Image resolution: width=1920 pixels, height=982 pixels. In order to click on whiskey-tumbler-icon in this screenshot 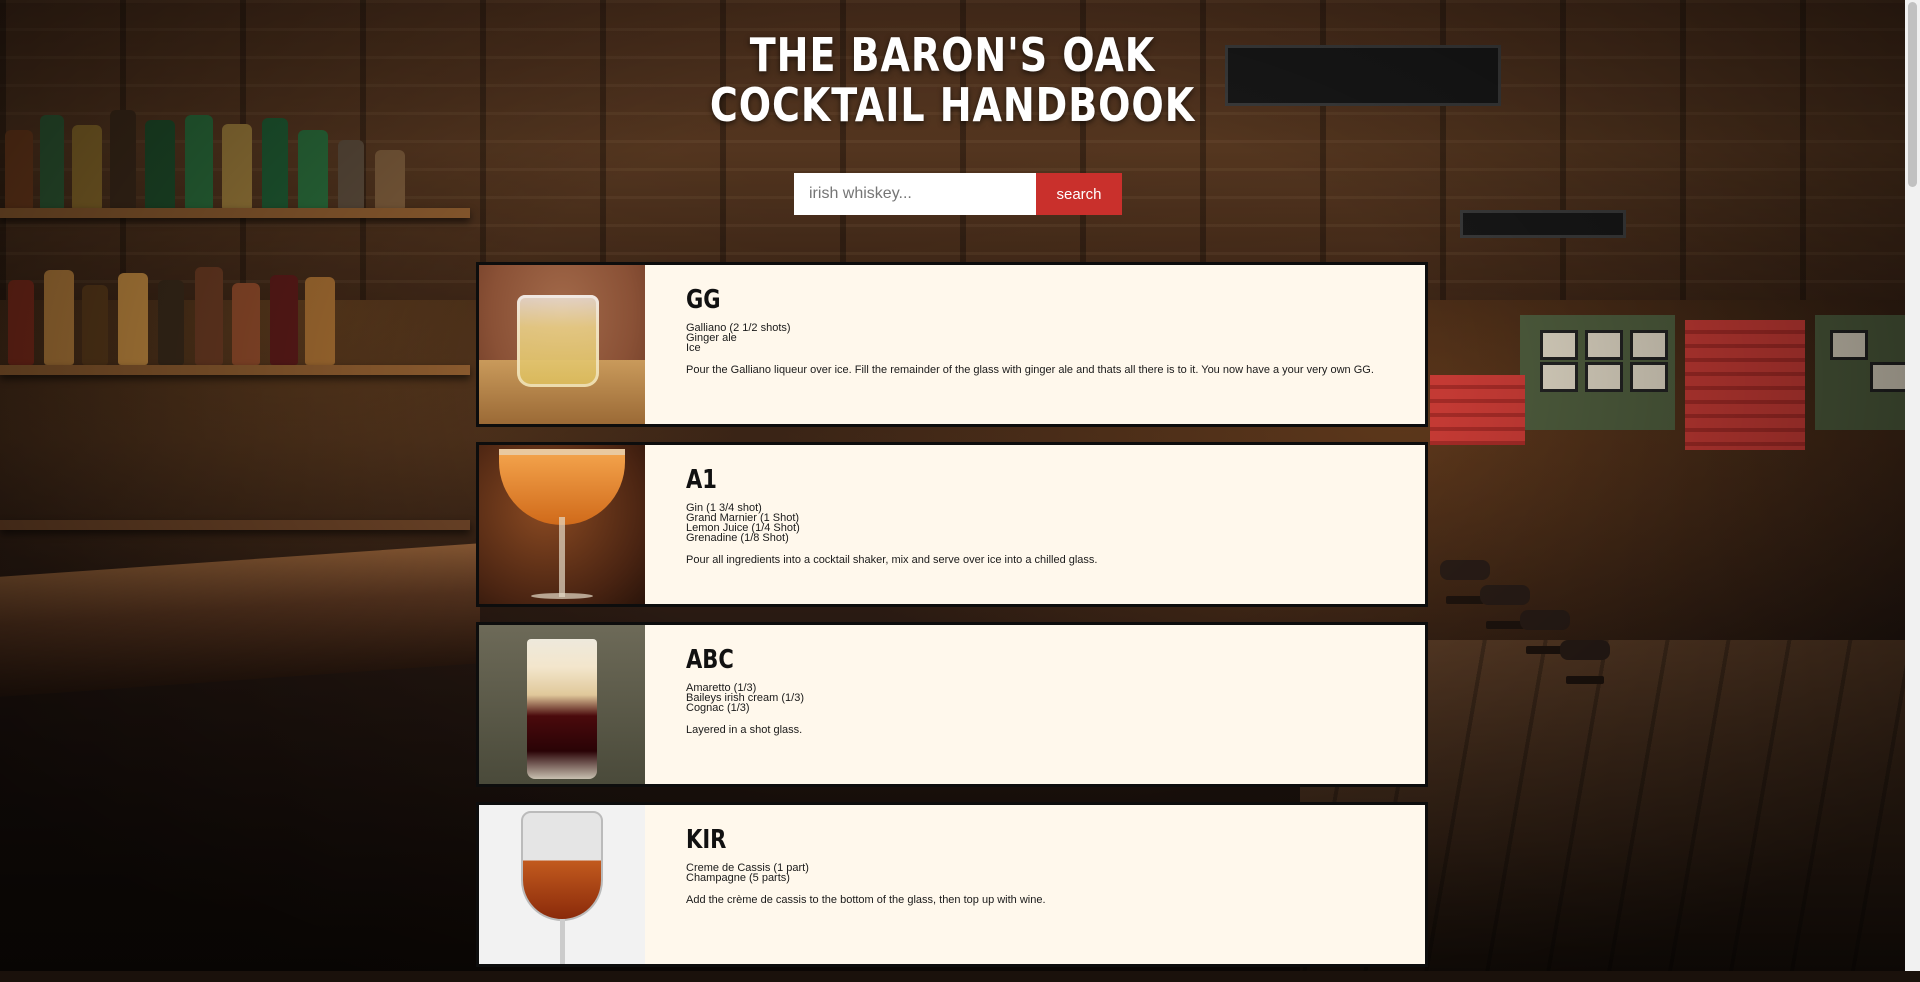, I will do `click(562, 344)`.